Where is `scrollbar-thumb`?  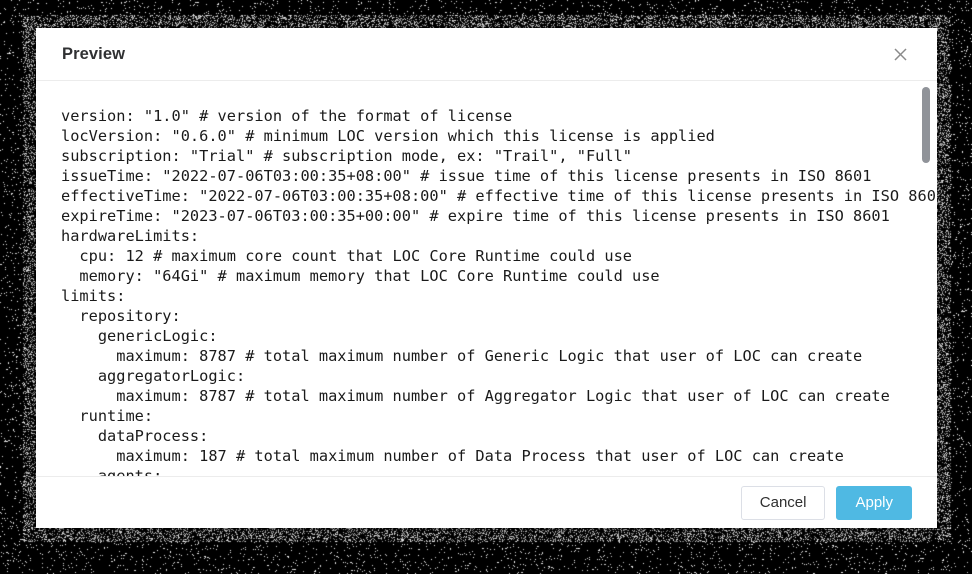
scrollbar-thumb is located at coordinates (926, 125).